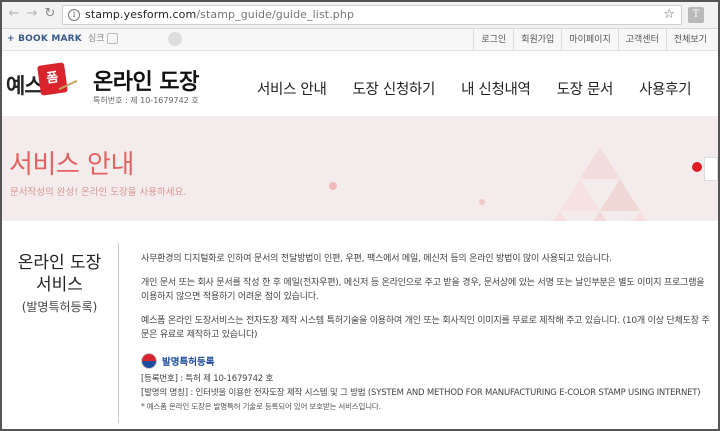 The height and width of the screenshot is (431, 720). Describe the element at coordinates (493, 40) in the screenshot. I see `login-link: 로그인` at that location.